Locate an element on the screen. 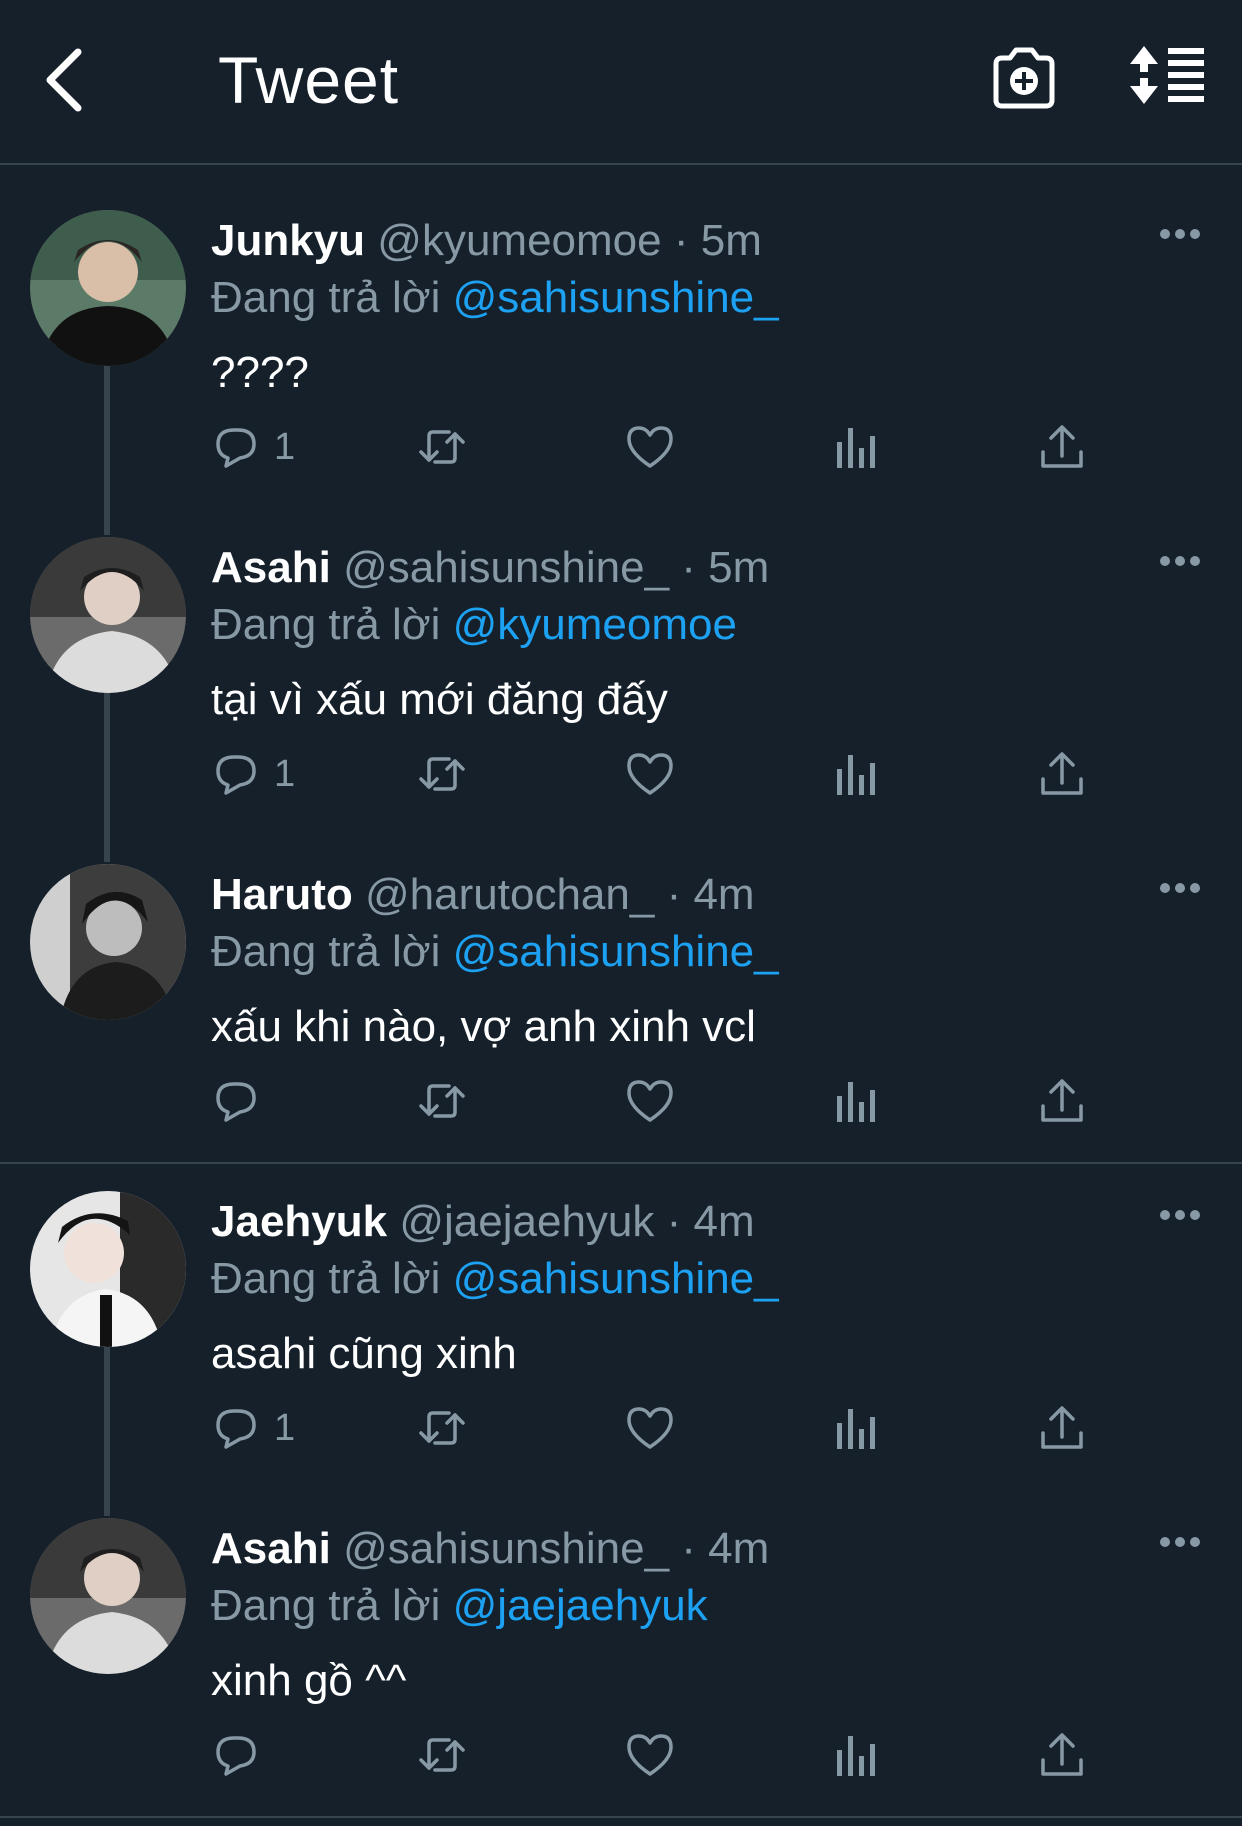 The image size is (1242, 1826). display-name: Haruto is located at coordinates (282, 894).